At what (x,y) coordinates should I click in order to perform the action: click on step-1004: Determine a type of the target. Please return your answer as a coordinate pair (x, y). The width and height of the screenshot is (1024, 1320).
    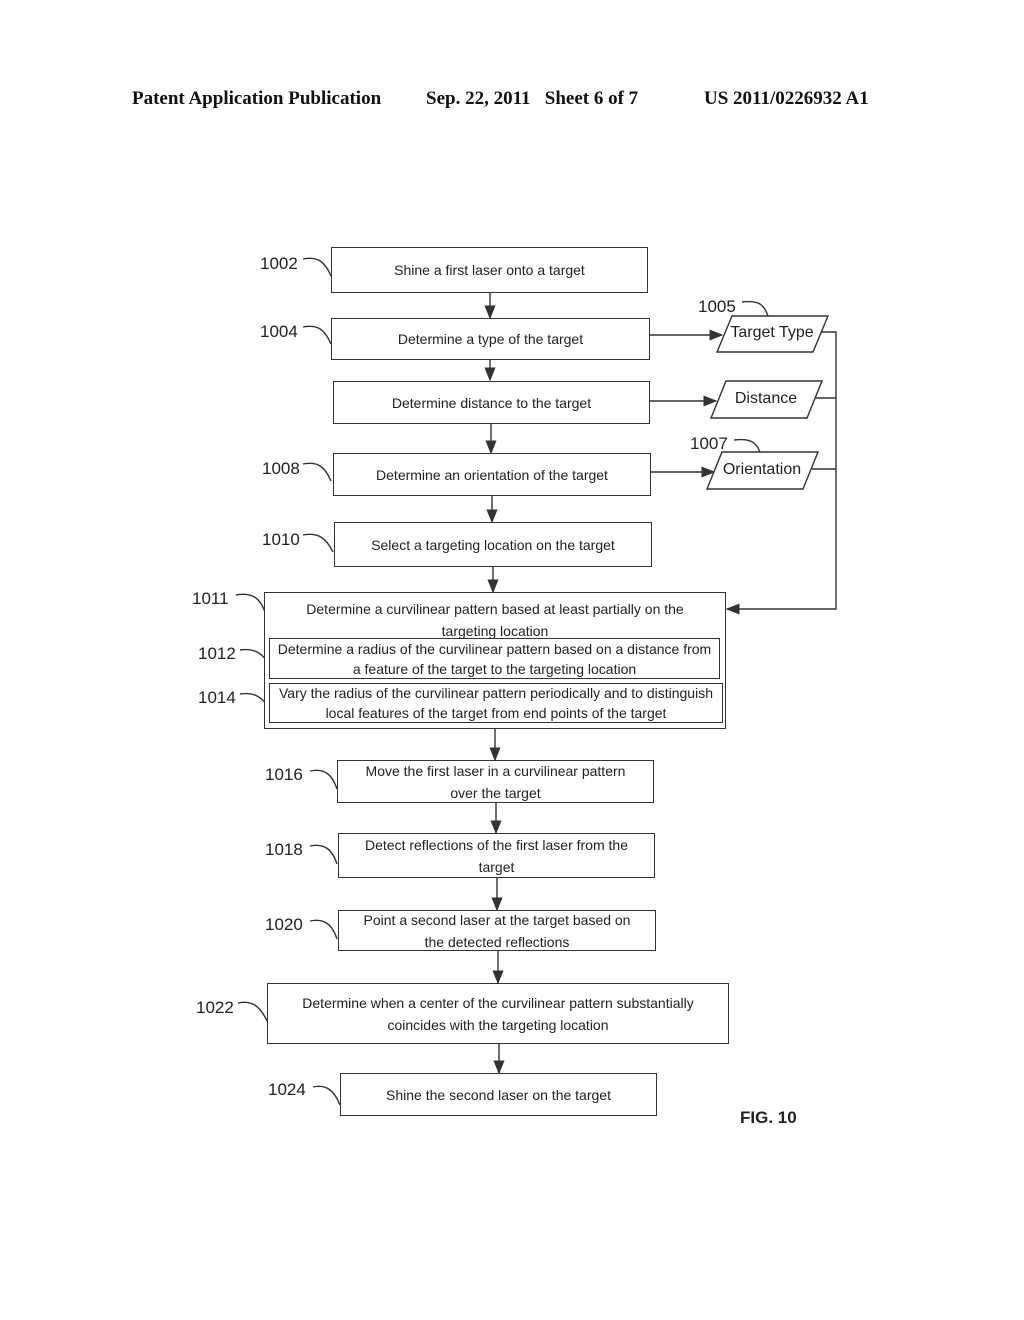
    Looking at the image, I should click on (490, 339).